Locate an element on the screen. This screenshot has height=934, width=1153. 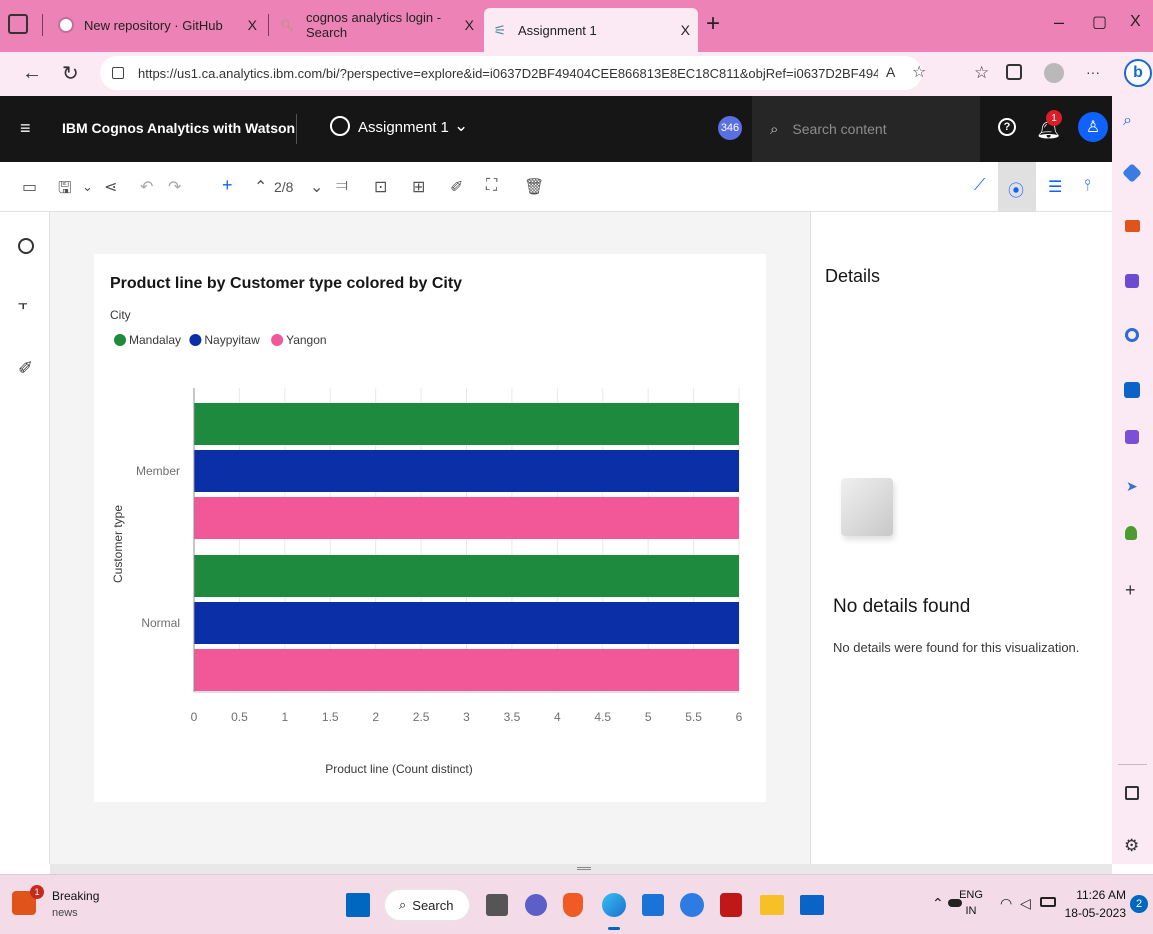
x-tick-label: 5.5 is located at coordinates (693, 717).